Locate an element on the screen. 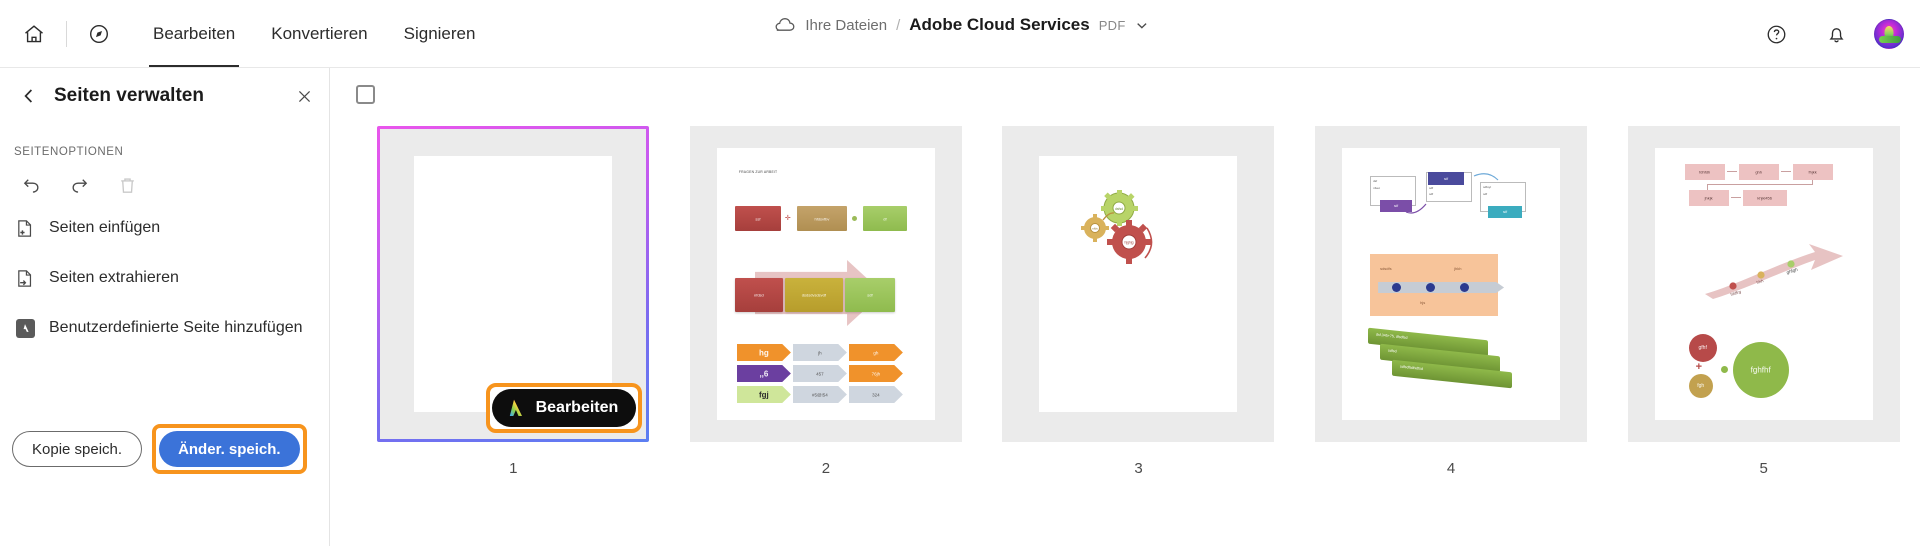 This screenshot has height=546, width=1920. thumbnail-box: Bearbeiten is located at coordinates (513, 284).